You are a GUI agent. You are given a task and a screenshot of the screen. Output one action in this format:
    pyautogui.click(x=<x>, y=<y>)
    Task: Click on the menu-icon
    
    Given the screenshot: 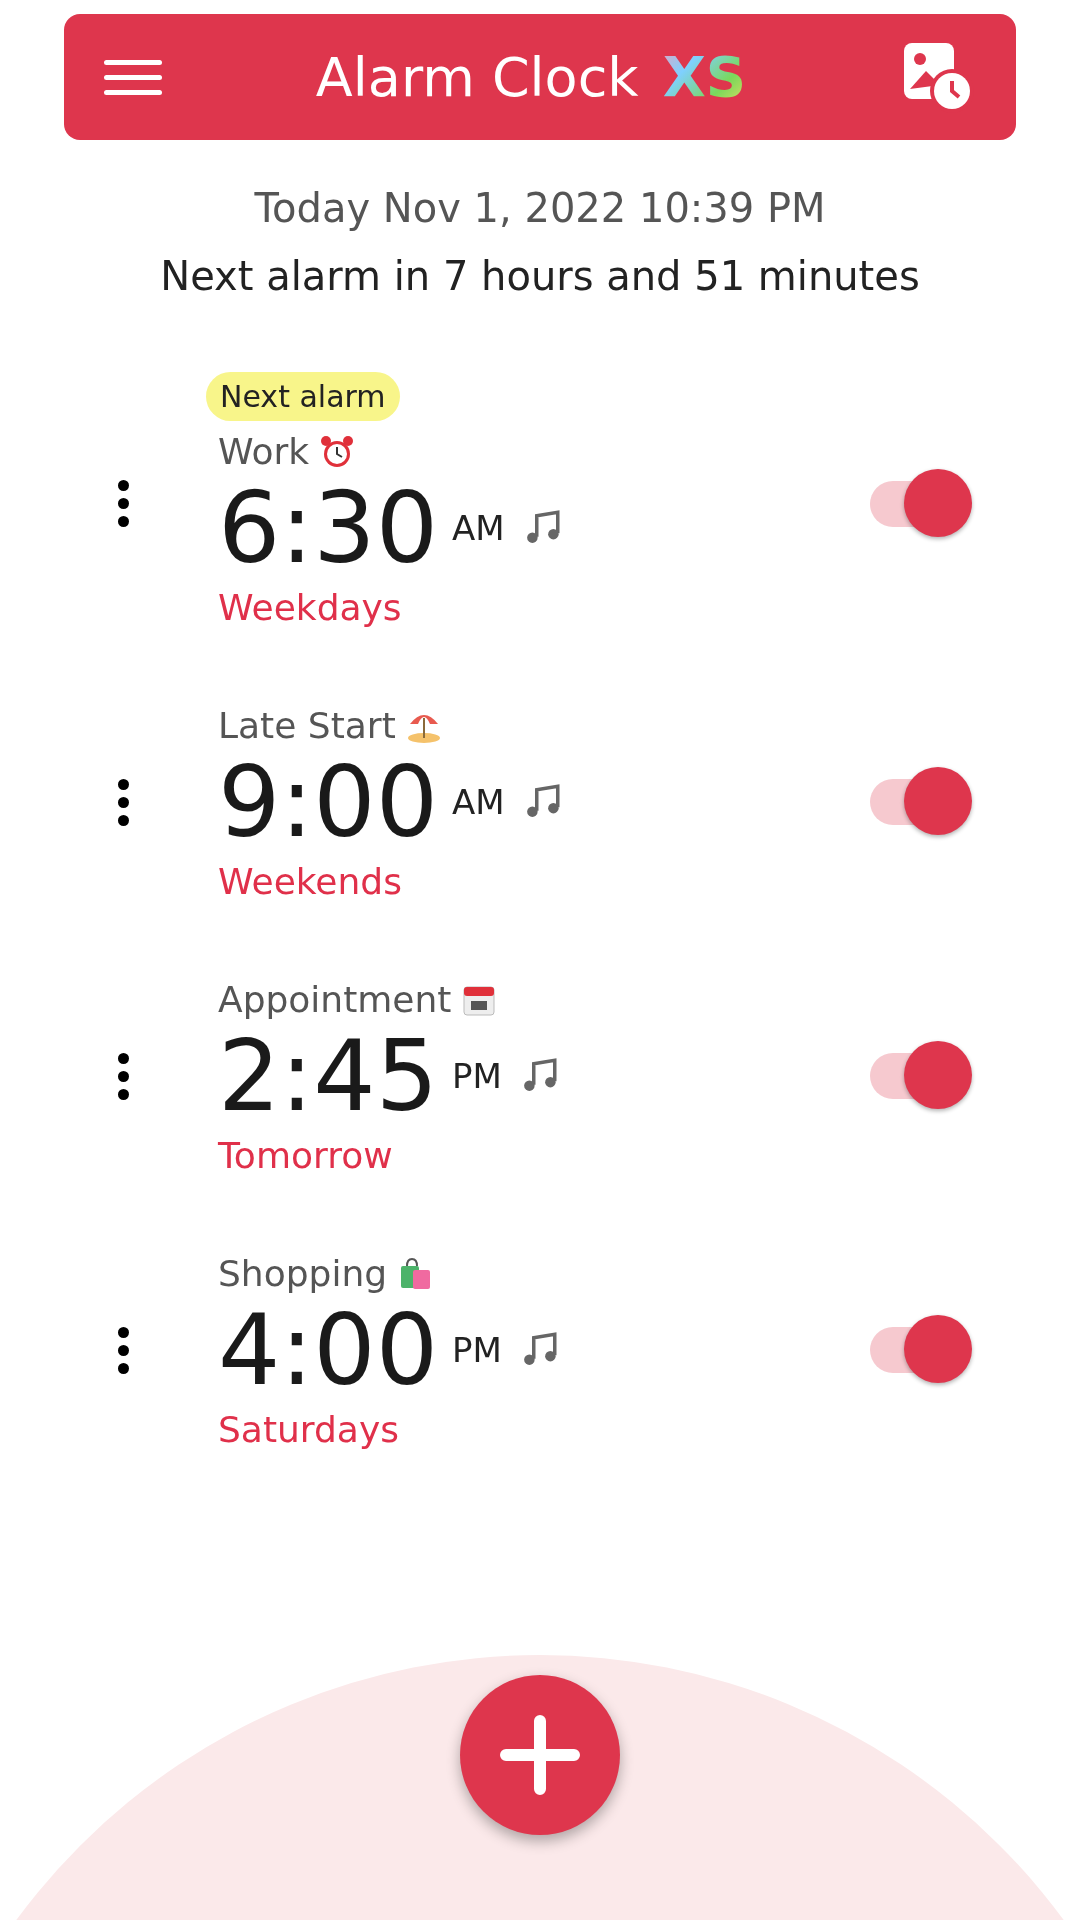 What is the action you would take?
    pyautogui.click(x=133, y=77)
    